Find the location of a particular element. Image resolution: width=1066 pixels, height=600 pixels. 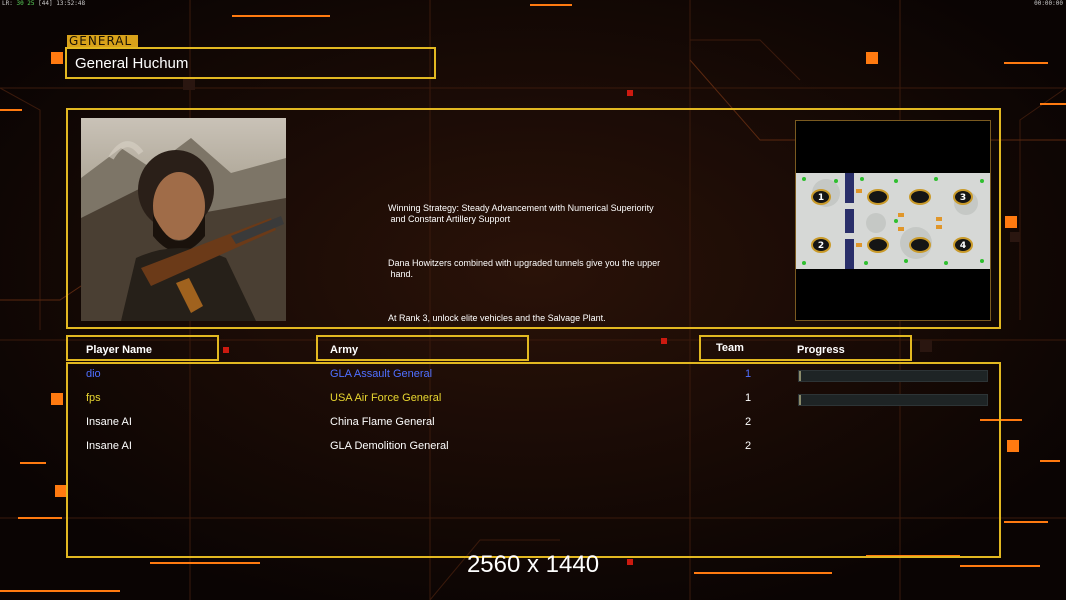

progress-header-label: Progress is located at coordinates (821, 350).